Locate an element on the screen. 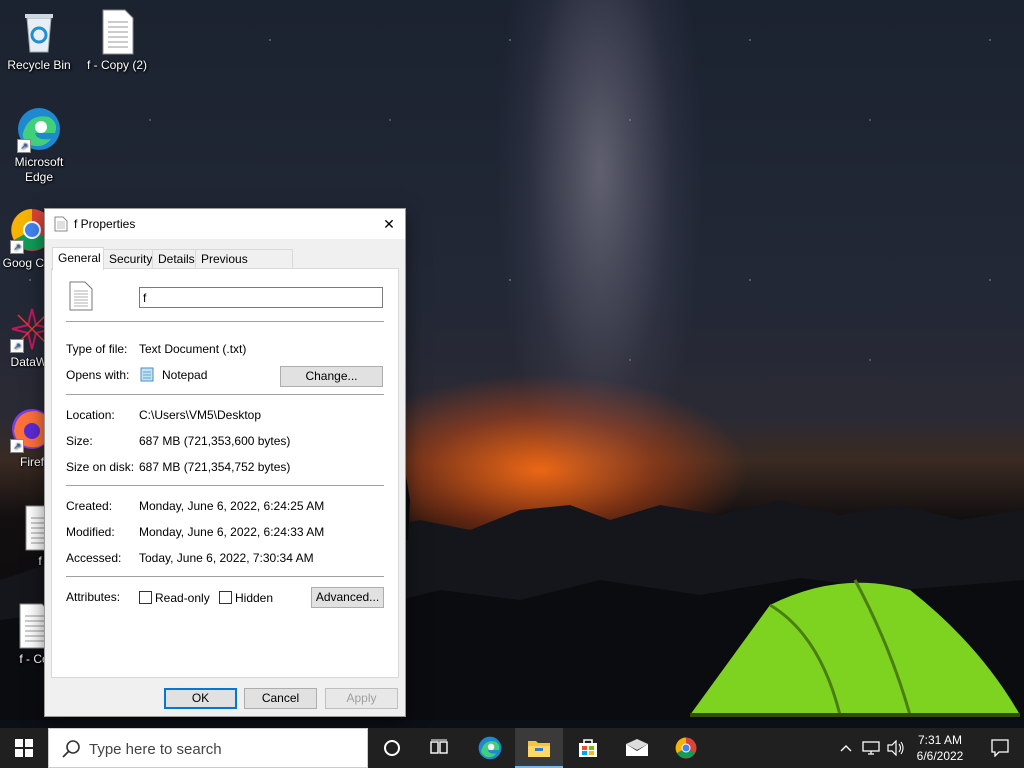  notifications-icon is located at coordinates (1000, 748).